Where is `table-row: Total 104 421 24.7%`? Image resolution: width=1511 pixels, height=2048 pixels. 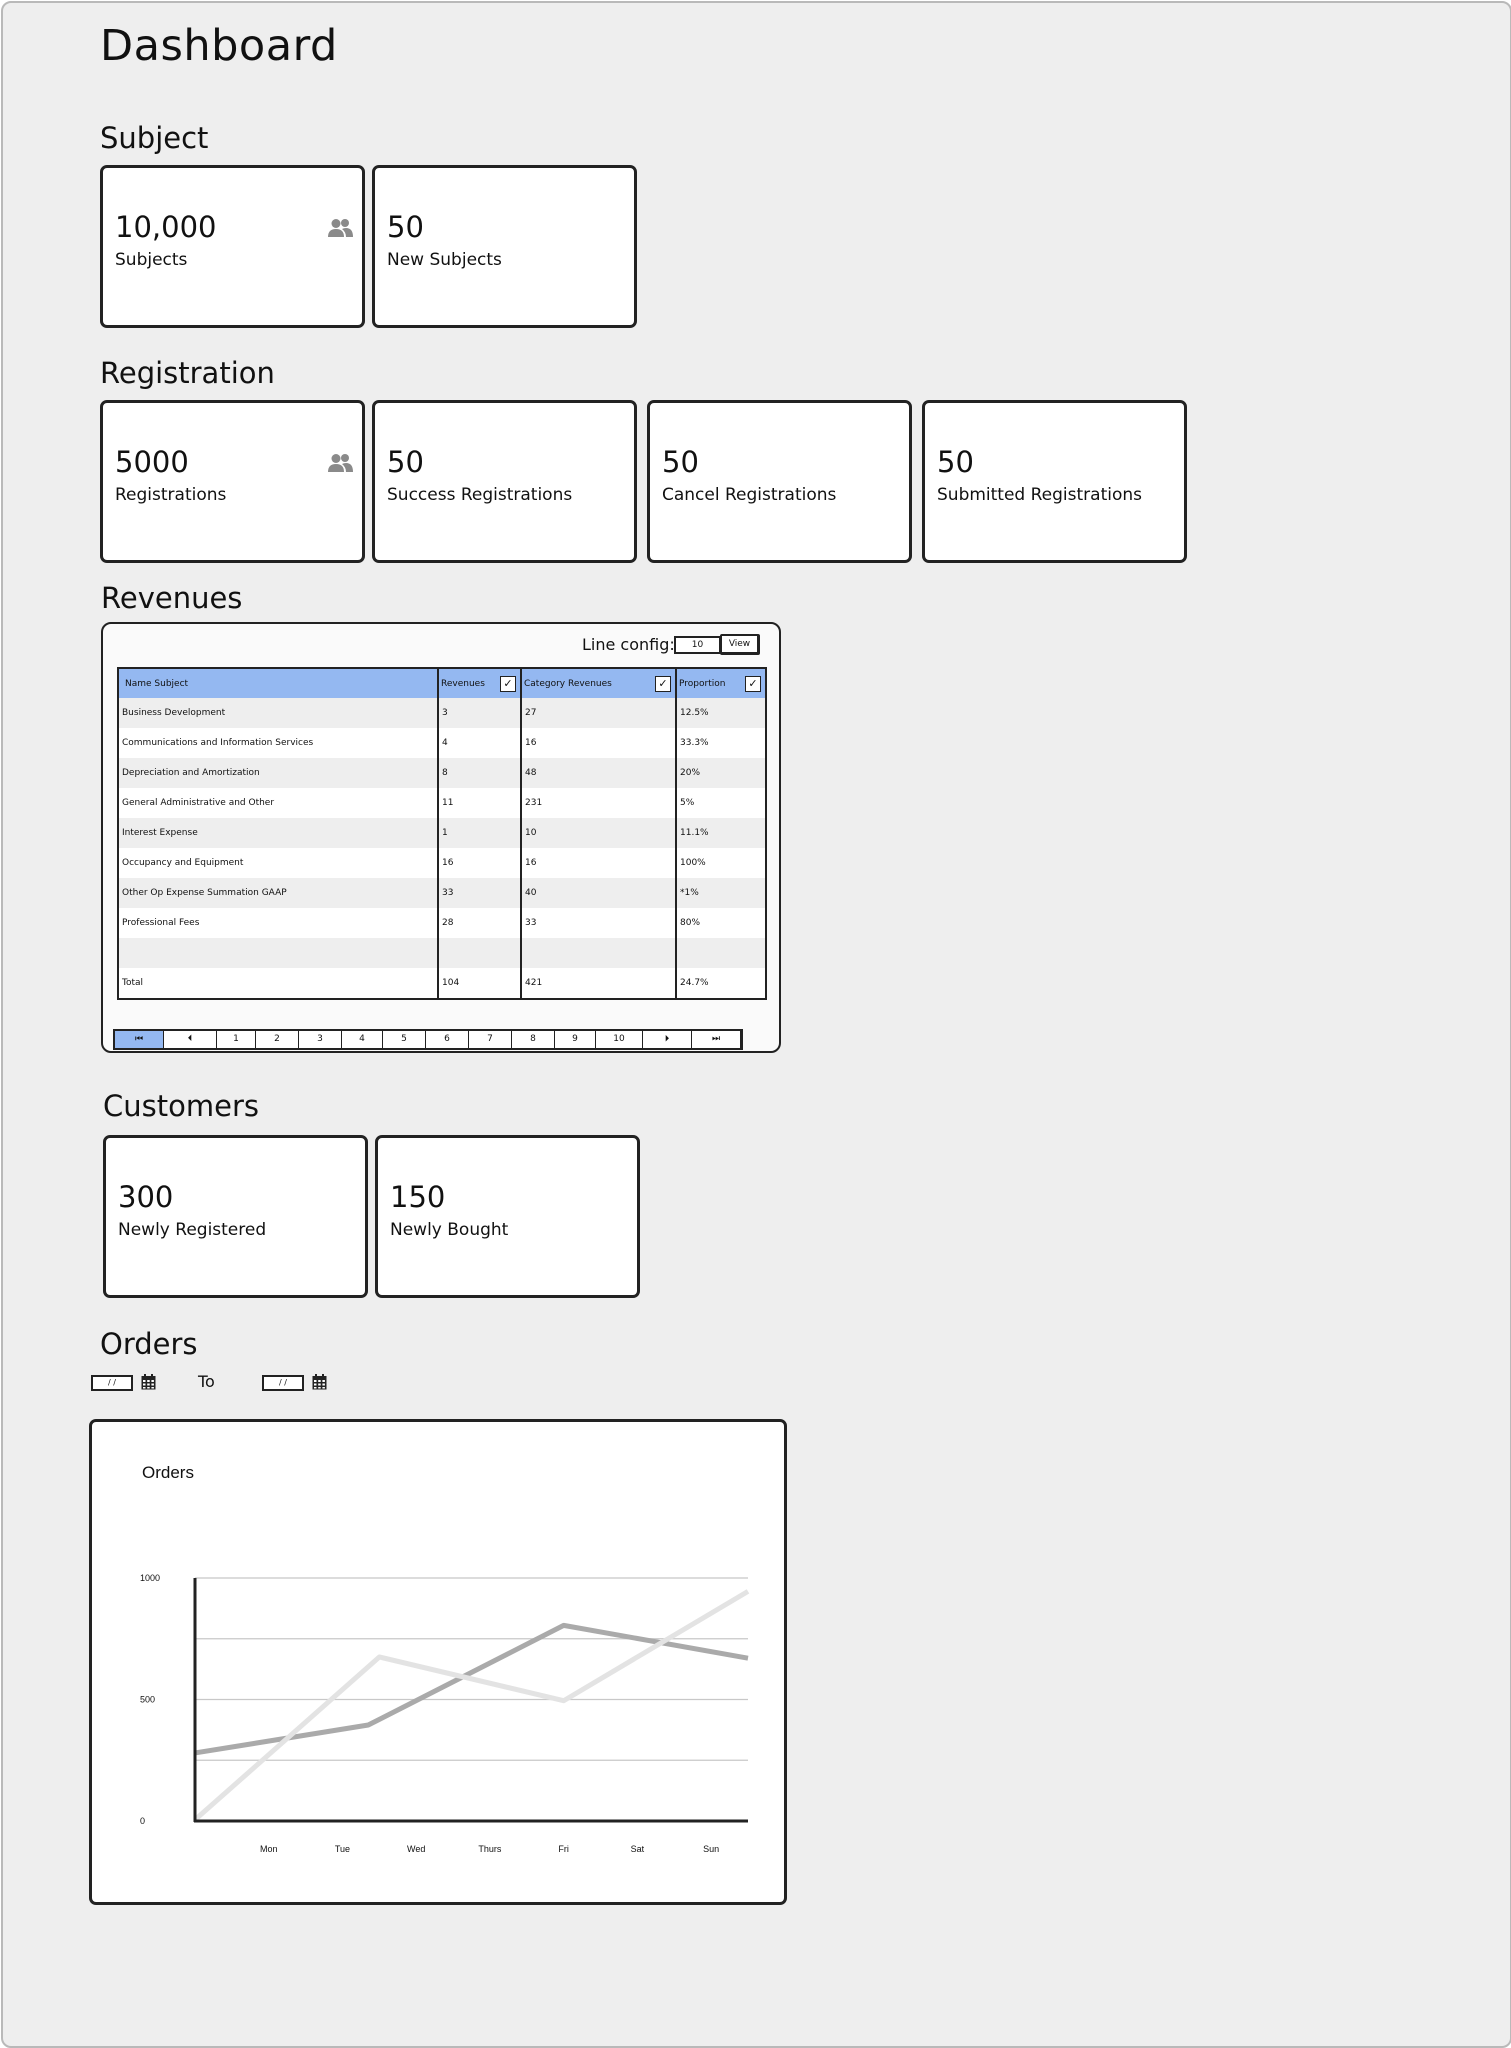
table-row: Total 104 421 24.7% is located at coordinates (442, 983).